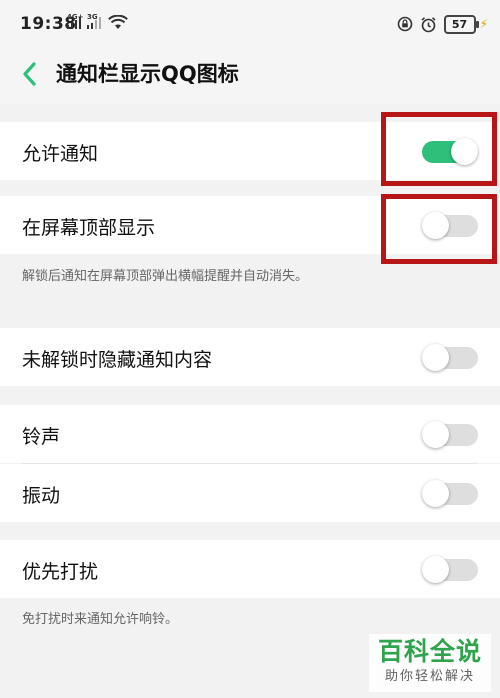 The width and height of the screenshot is (500, 698). What do you see at coordinates (404, 24) in the screenshot?
I see `lock-rotation-icon` at bounding box center [404, 24].